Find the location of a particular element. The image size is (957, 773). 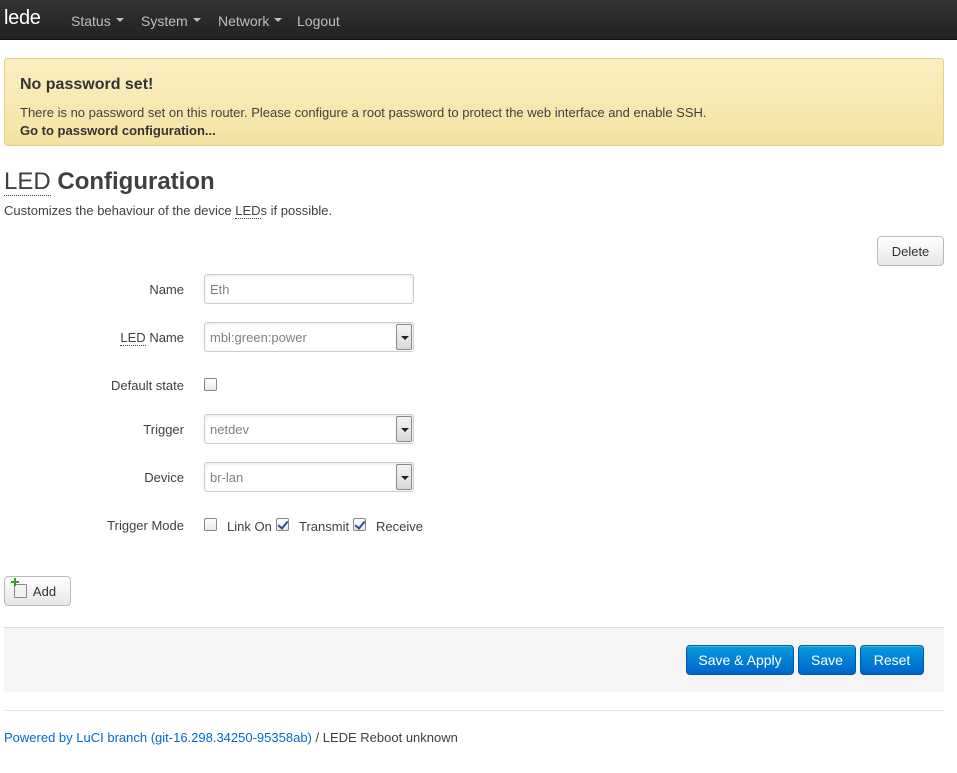

receive-label: Receive is located at coordinates (399, 526).